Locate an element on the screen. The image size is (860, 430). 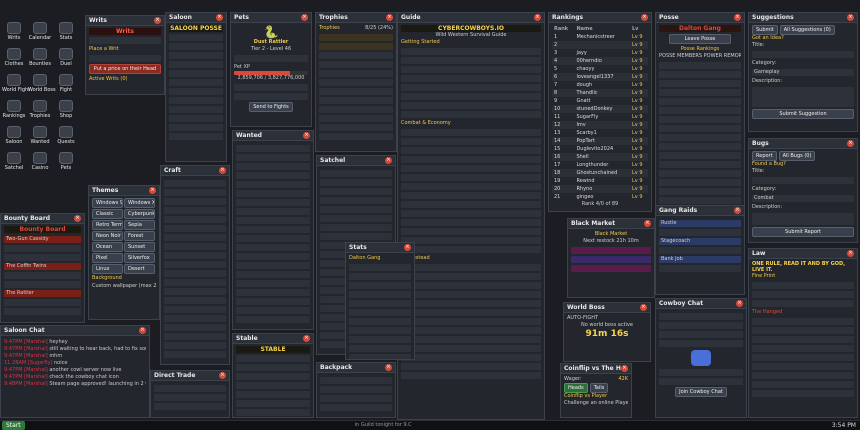
desktop-icon: Duel is located at coordinates (66, 57).